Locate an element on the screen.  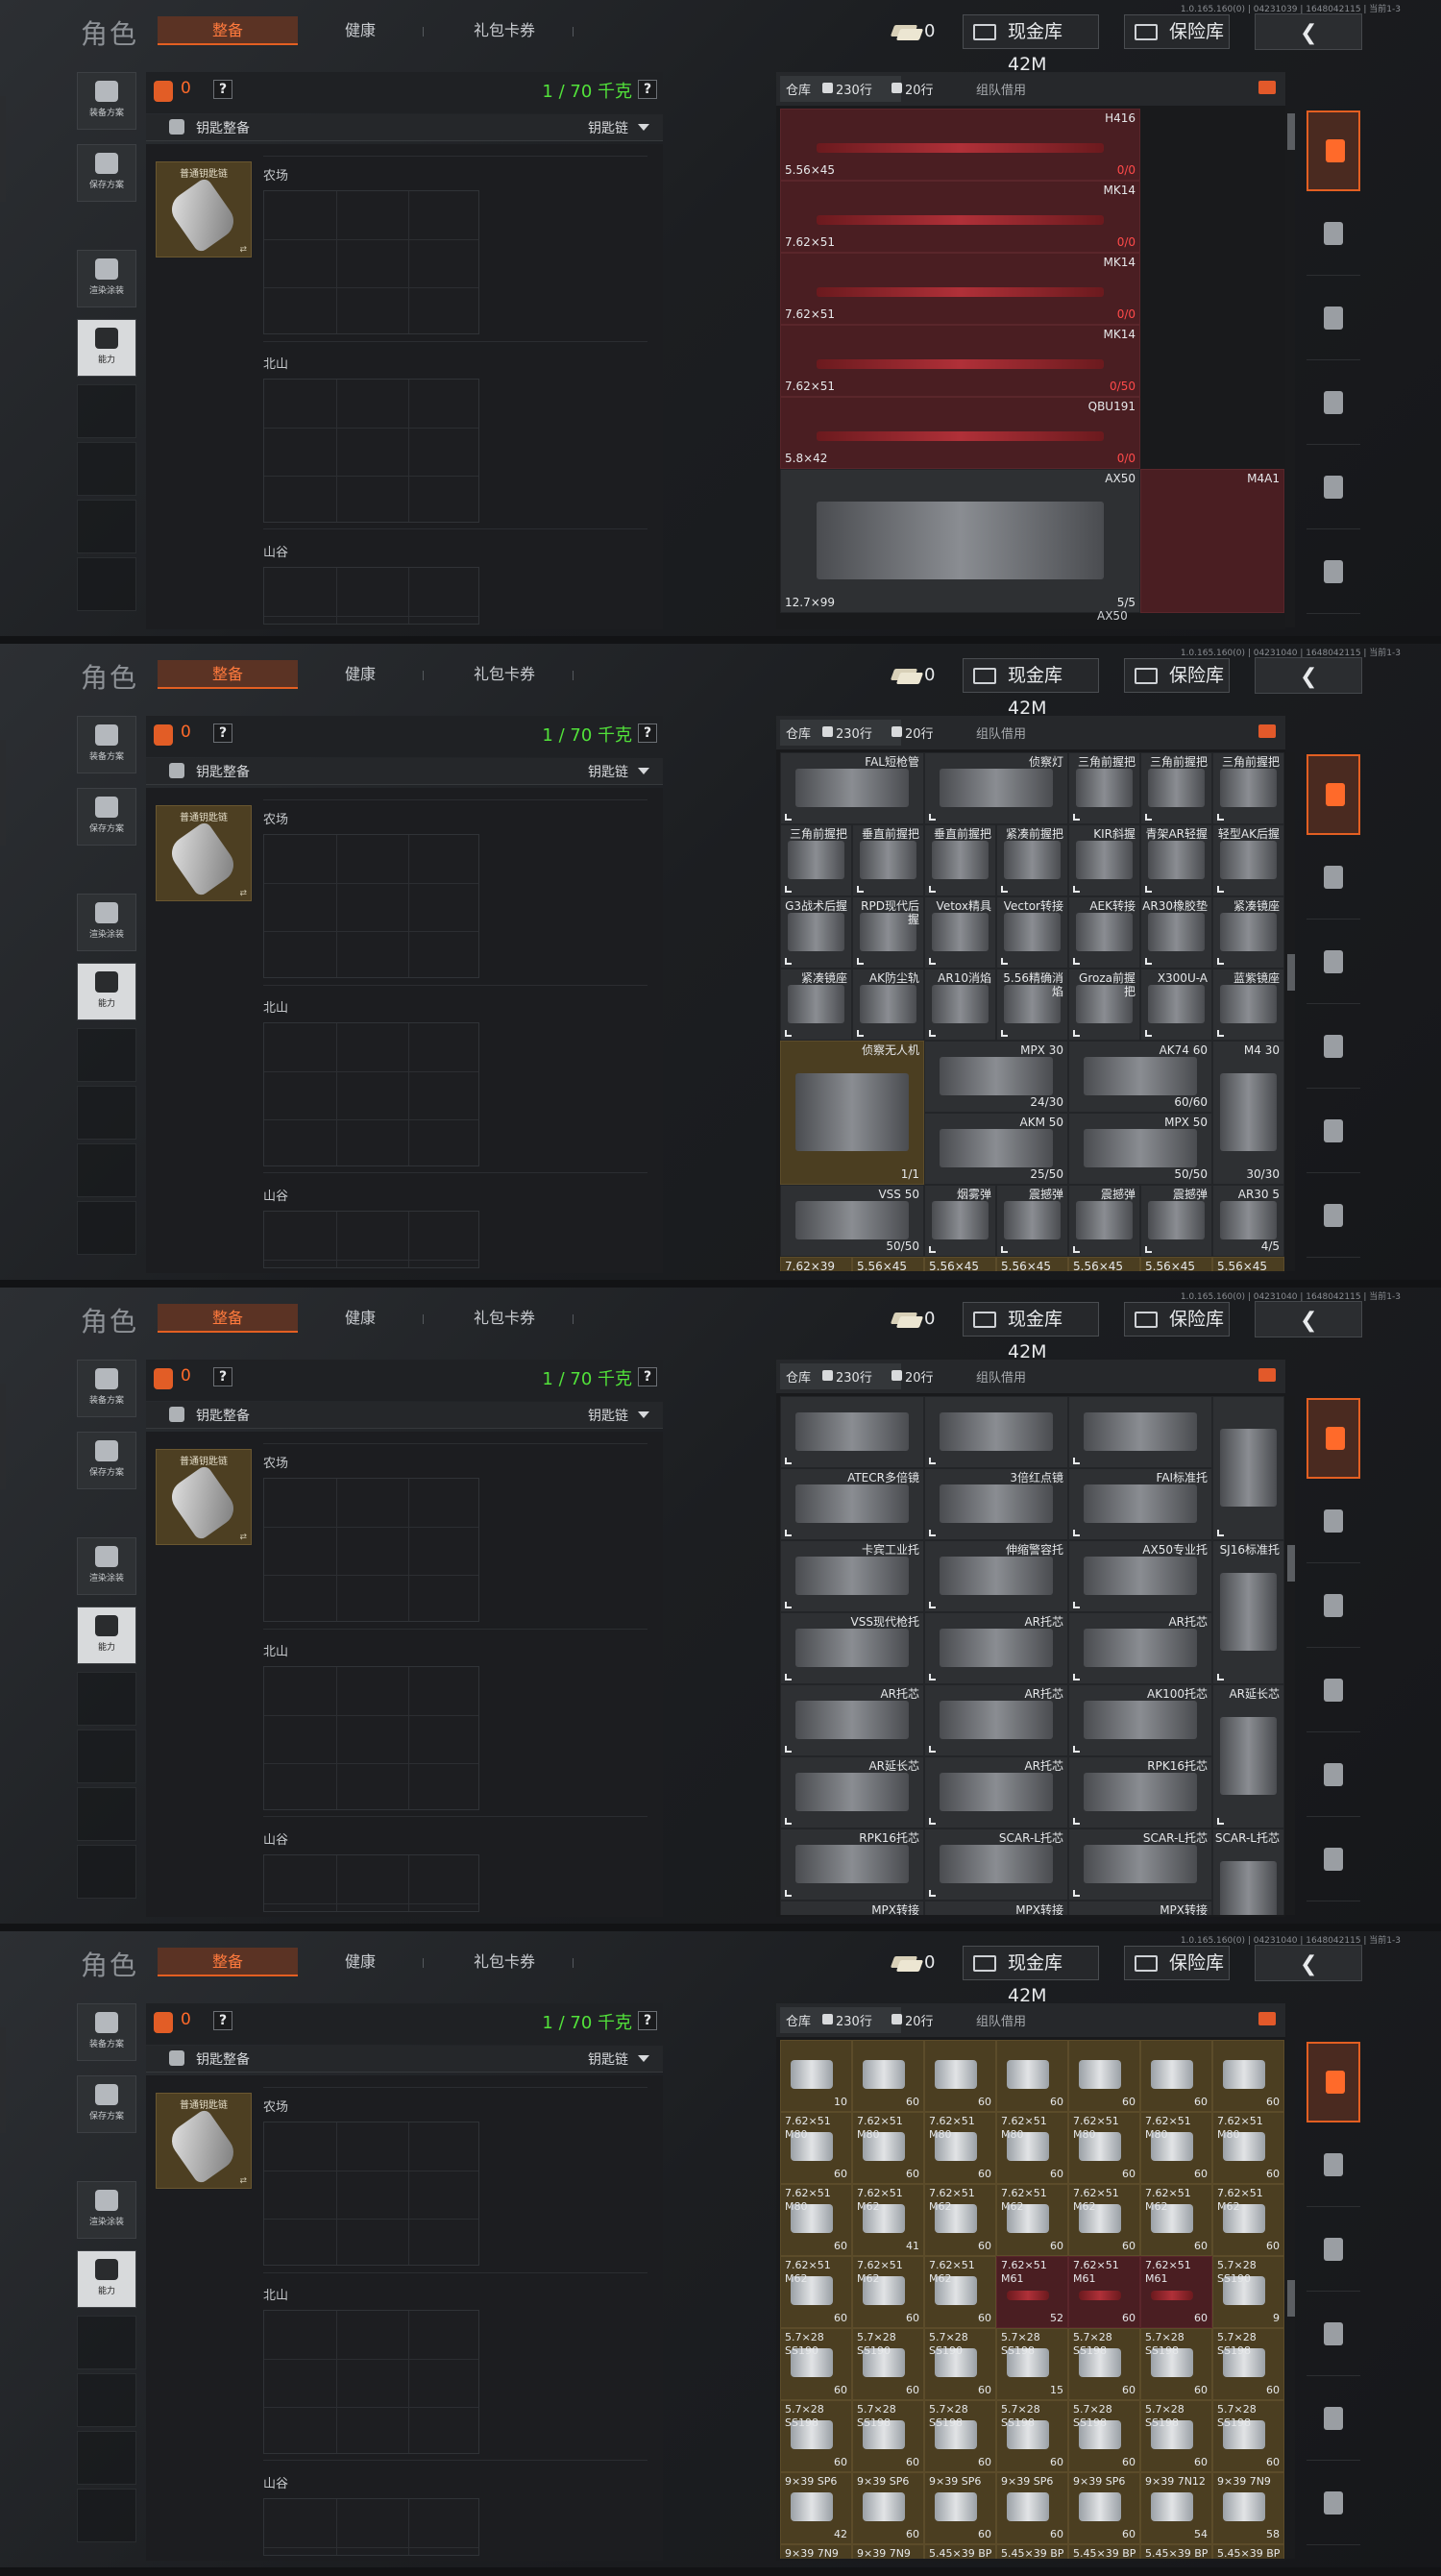
ammo-cell: 5.7×28 SS190 60 is located at coordinates (960, 2364).